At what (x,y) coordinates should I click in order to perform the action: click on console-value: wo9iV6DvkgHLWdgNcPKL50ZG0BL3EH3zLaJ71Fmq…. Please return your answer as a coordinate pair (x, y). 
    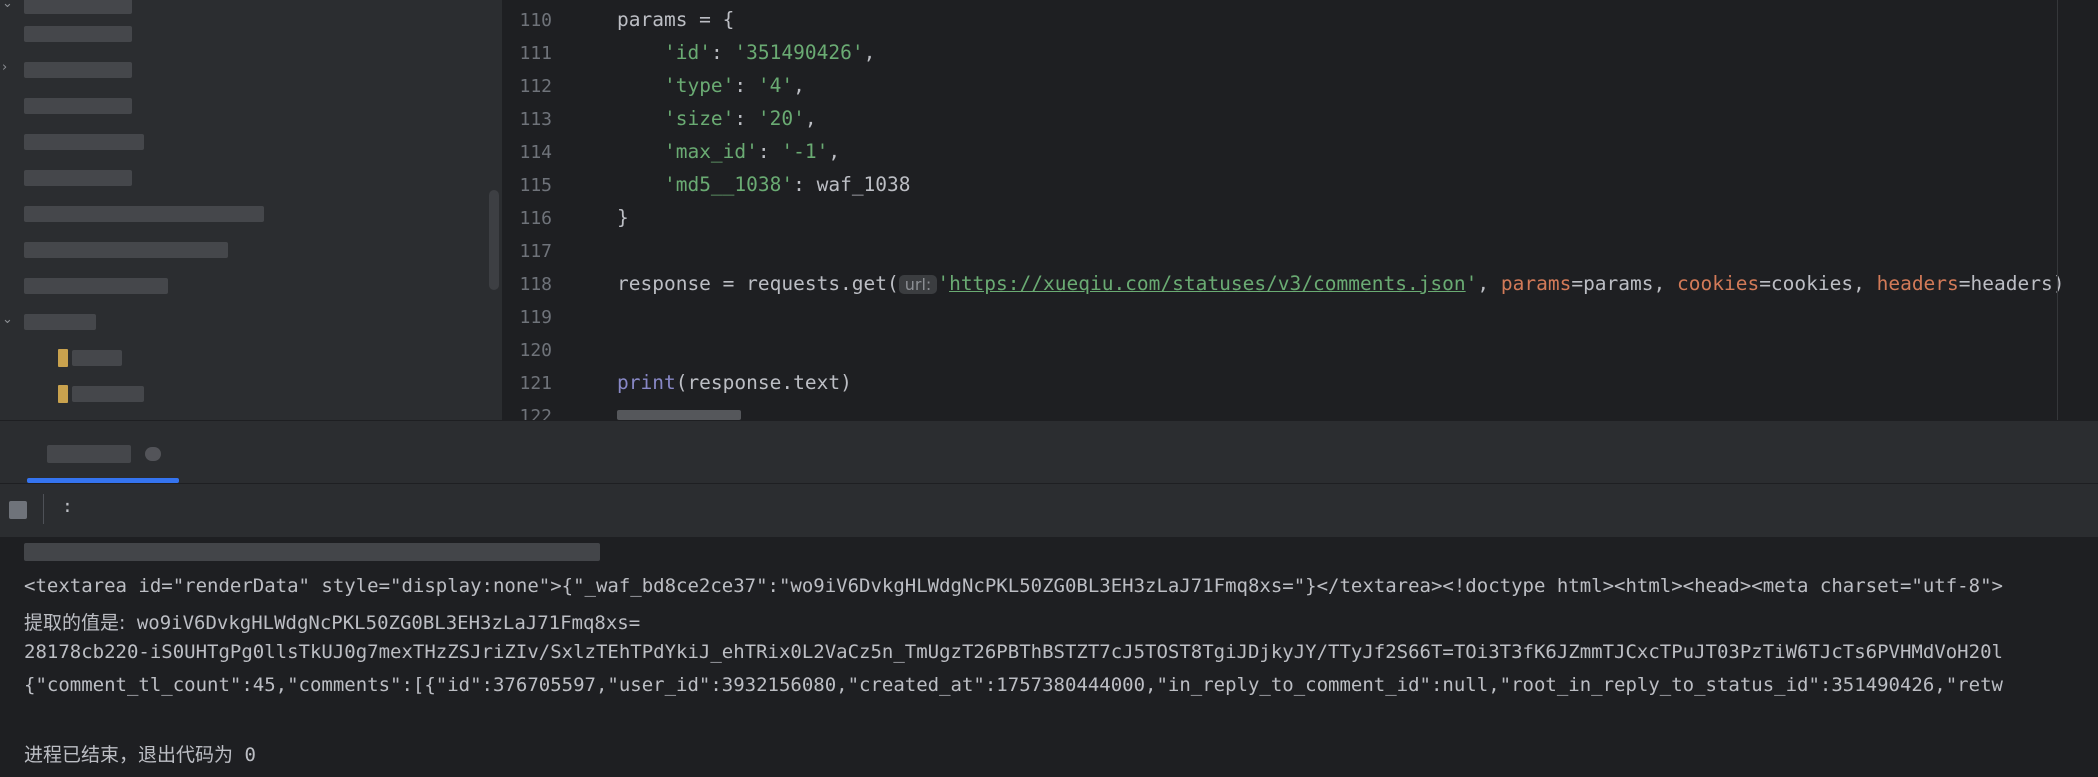
    Looking at the image, I should click on (383, 623).